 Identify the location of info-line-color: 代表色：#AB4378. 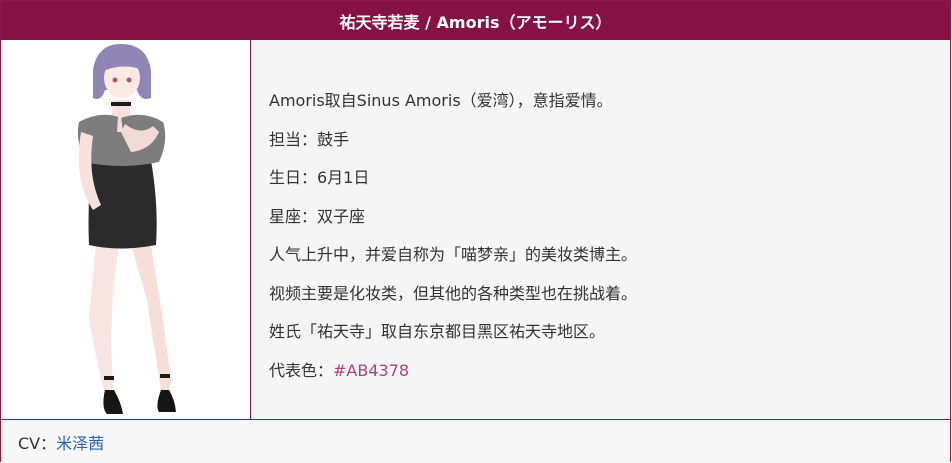
(453, 379).